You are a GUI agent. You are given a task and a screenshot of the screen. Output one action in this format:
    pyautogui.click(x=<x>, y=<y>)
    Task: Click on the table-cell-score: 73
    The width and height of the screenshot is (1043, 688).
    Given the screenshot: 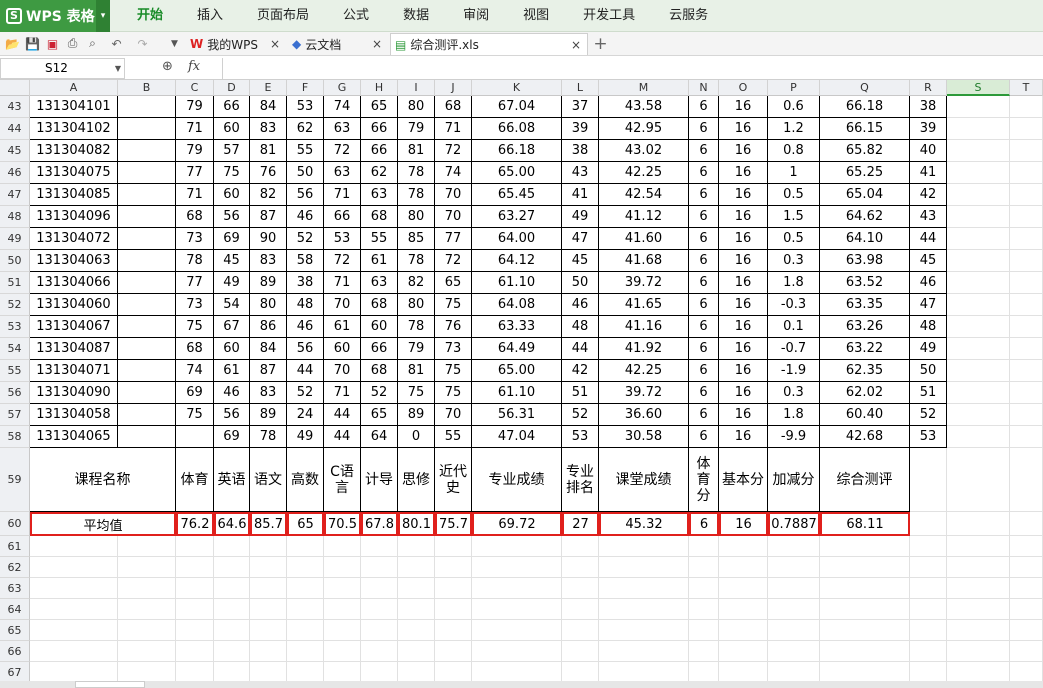 What is the action you would take?
    pyautogui.click(x=453, y=349)
    